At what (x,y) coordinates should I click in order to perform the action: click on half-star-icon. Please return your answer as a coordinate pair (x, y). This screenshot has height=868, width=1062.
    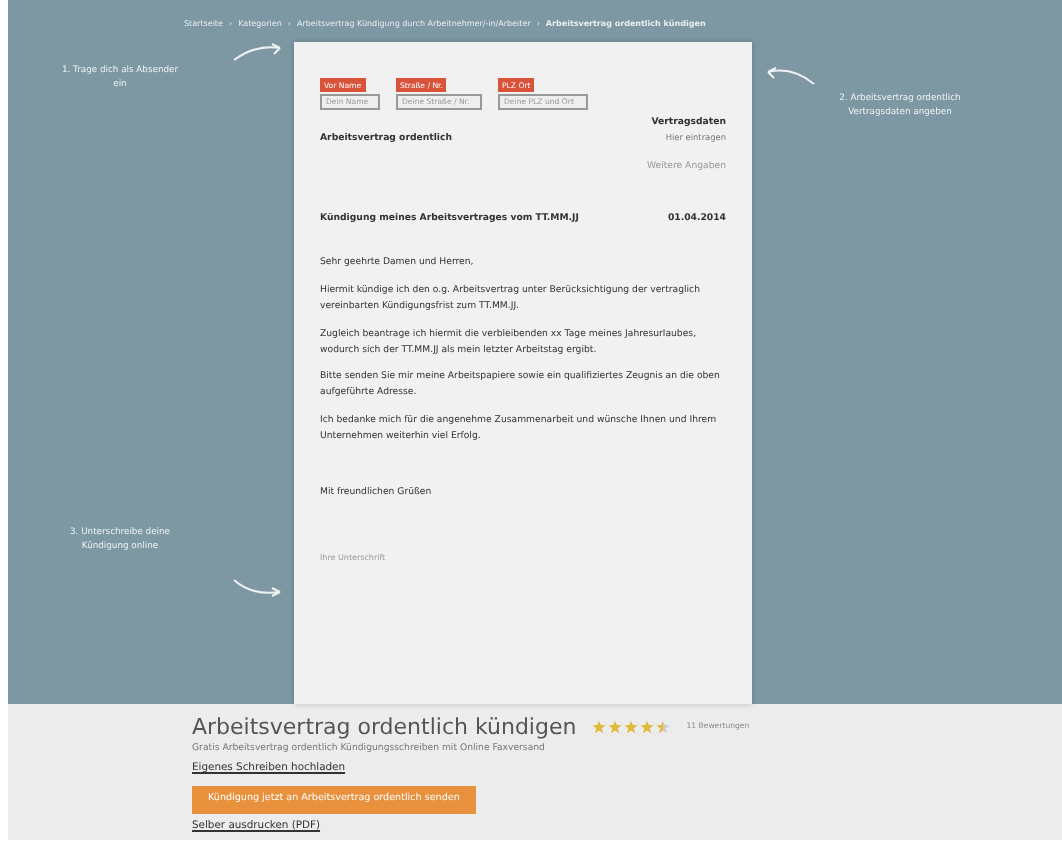
    Looking at the image, I should click on (663, 727).